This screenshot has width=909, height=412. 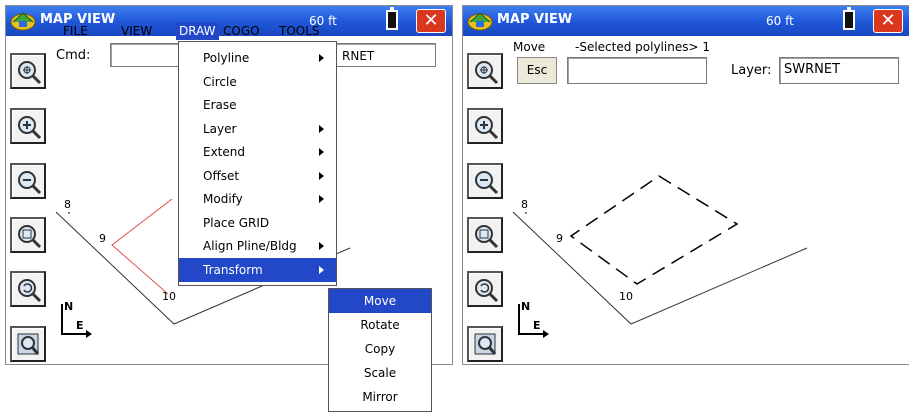 What do you see at coordinates (257, 246) in the screenshot?
I see `menu-item-align-pline-bldg: Align Pline/Bldg` at bounding box center [257, 246].